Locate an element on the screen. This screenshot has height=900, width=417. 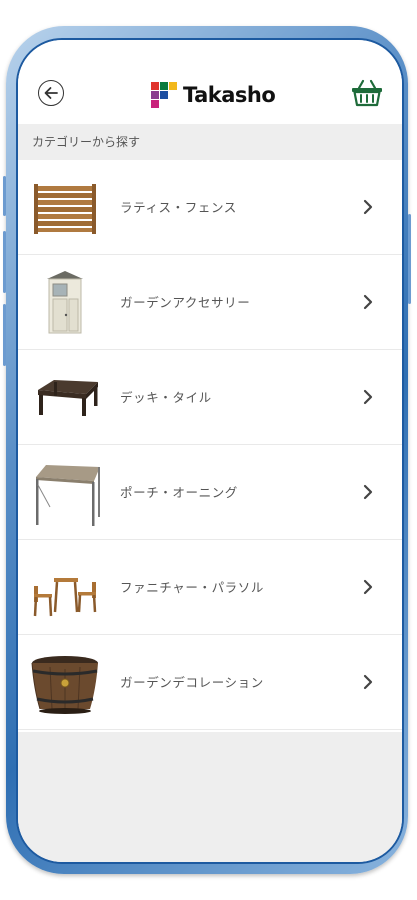
category-item-garden-decoration: ガーデンデコレーション is located at coordinates (210, 682).